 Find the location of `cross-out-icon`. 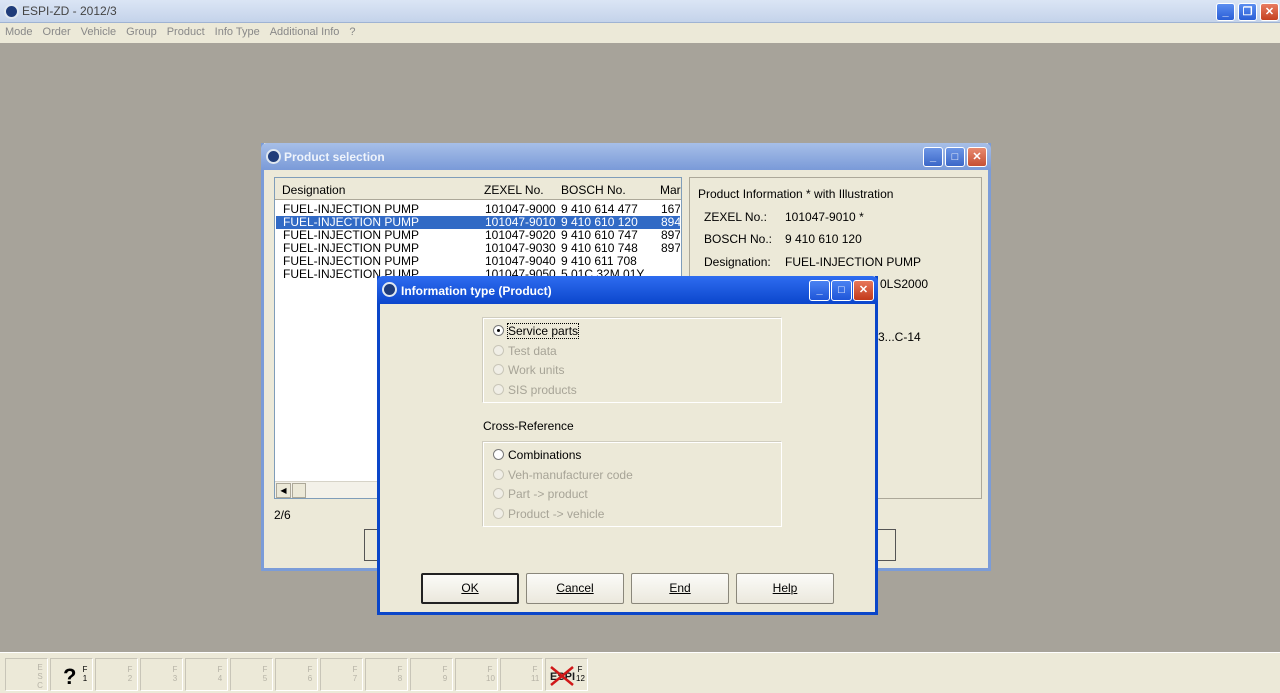

cross-out-icon is located at coordinates (562, 676).